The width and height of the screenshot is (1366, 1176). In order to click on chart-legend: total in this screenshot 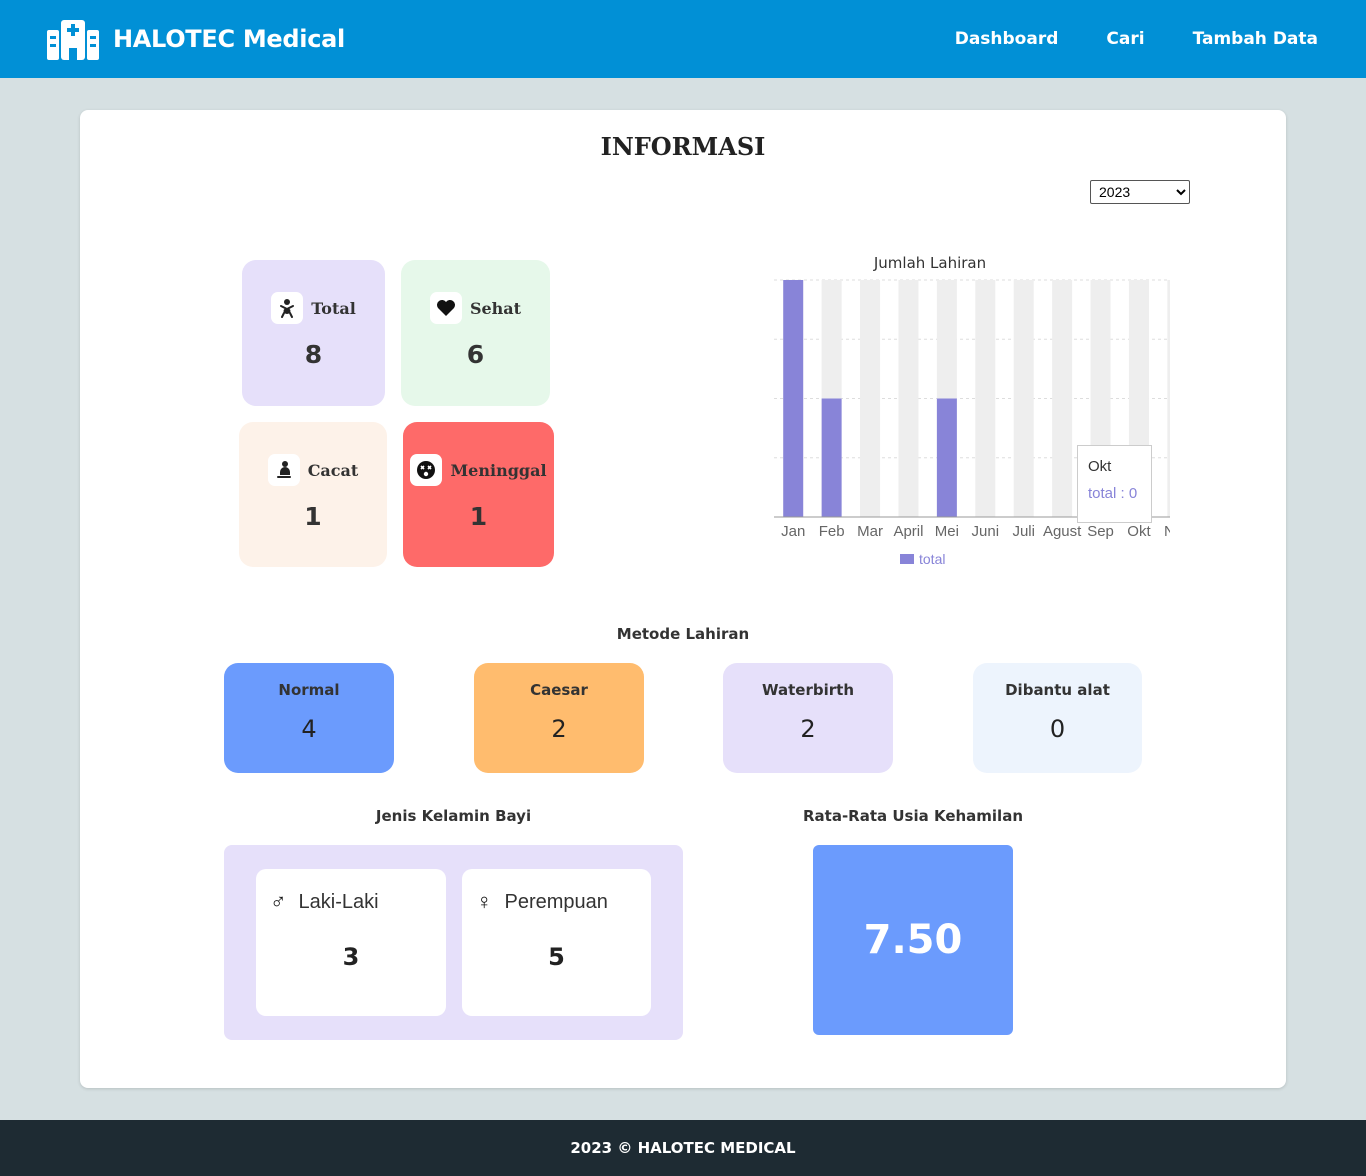, I will do `click(922, 559)`.